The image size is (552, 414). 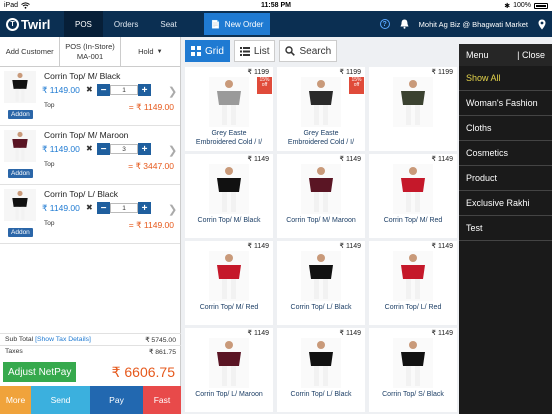 What do you see at coordinates (384, 24) in the screenshot?
I see `help-icon: ?` at bounding box center [384, 24].